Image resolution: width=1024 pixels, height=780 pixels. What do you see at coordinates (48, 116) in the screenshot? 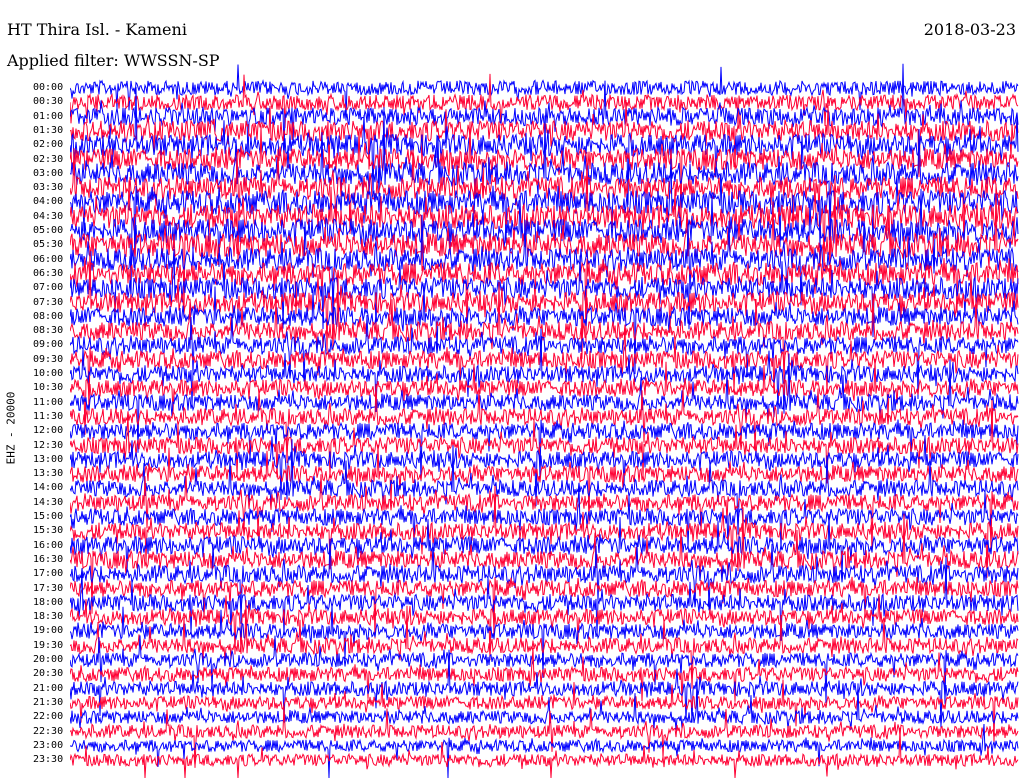
I see `time-label: 01:00` at bounding box center [48, 116].